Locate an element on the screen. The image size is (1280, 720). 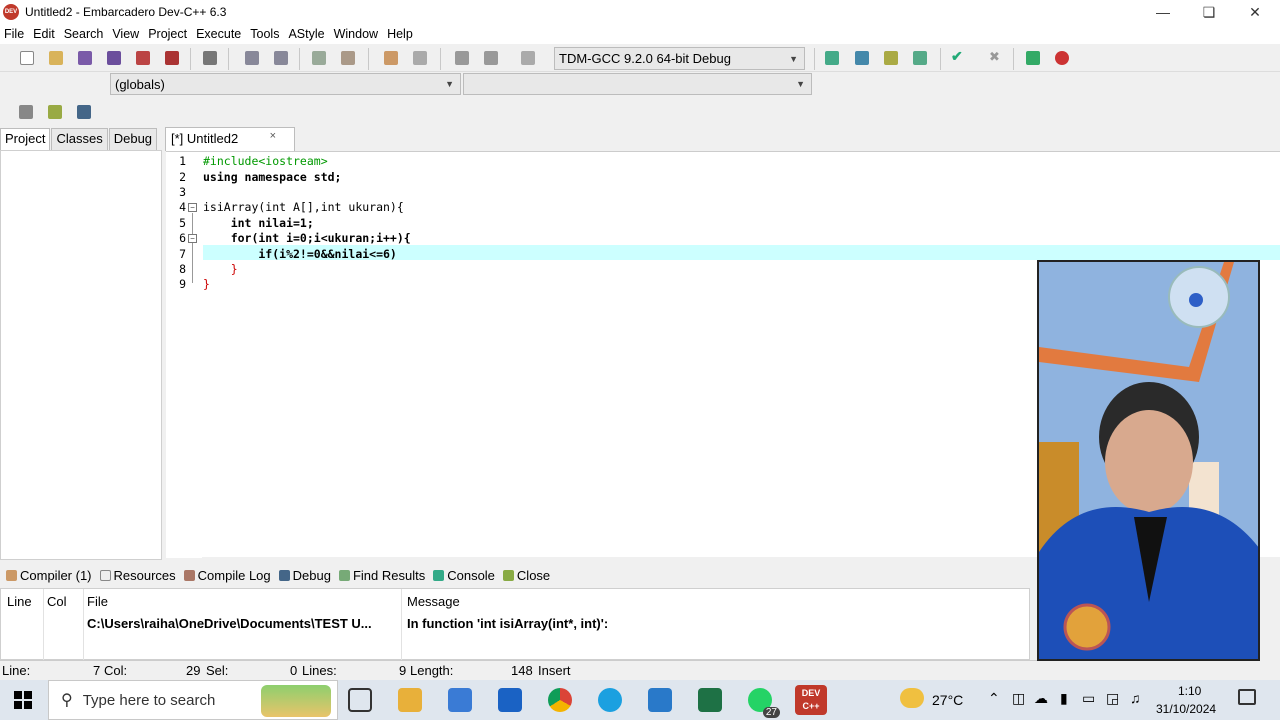
excel-icon is located at coordinates (710, 700).